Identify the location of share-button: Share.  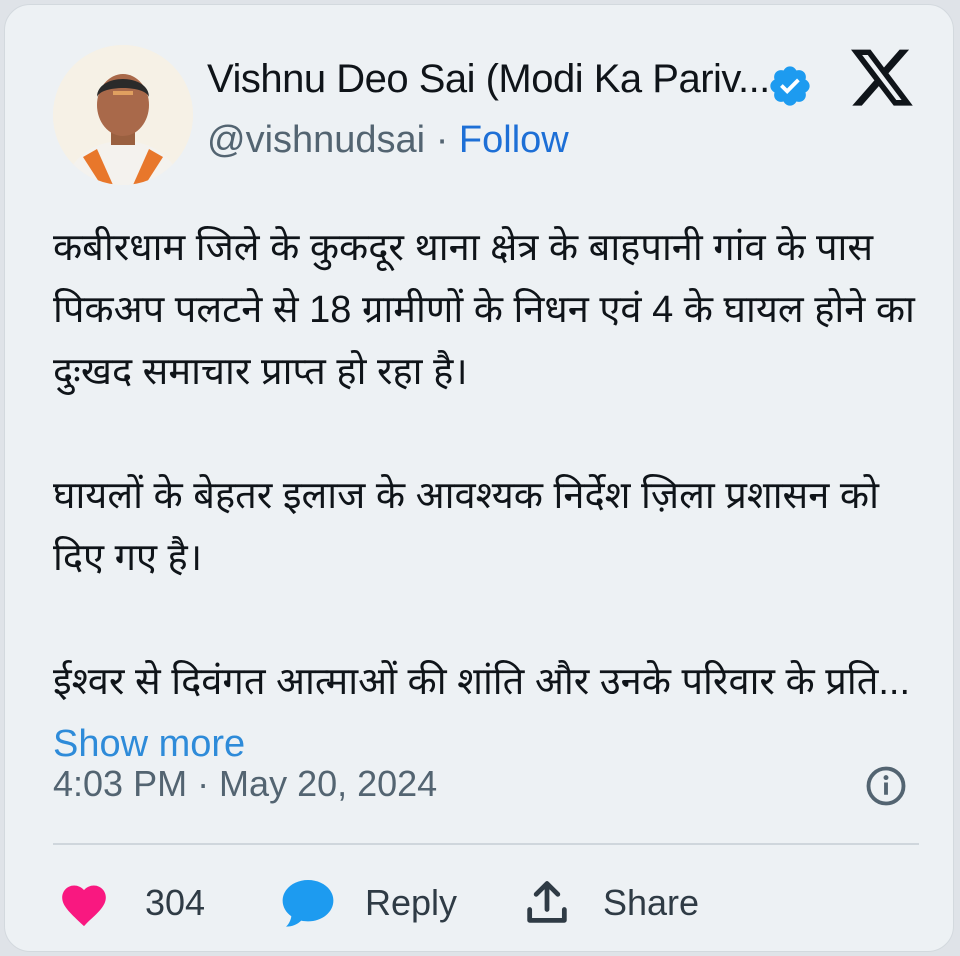
(610, 903).